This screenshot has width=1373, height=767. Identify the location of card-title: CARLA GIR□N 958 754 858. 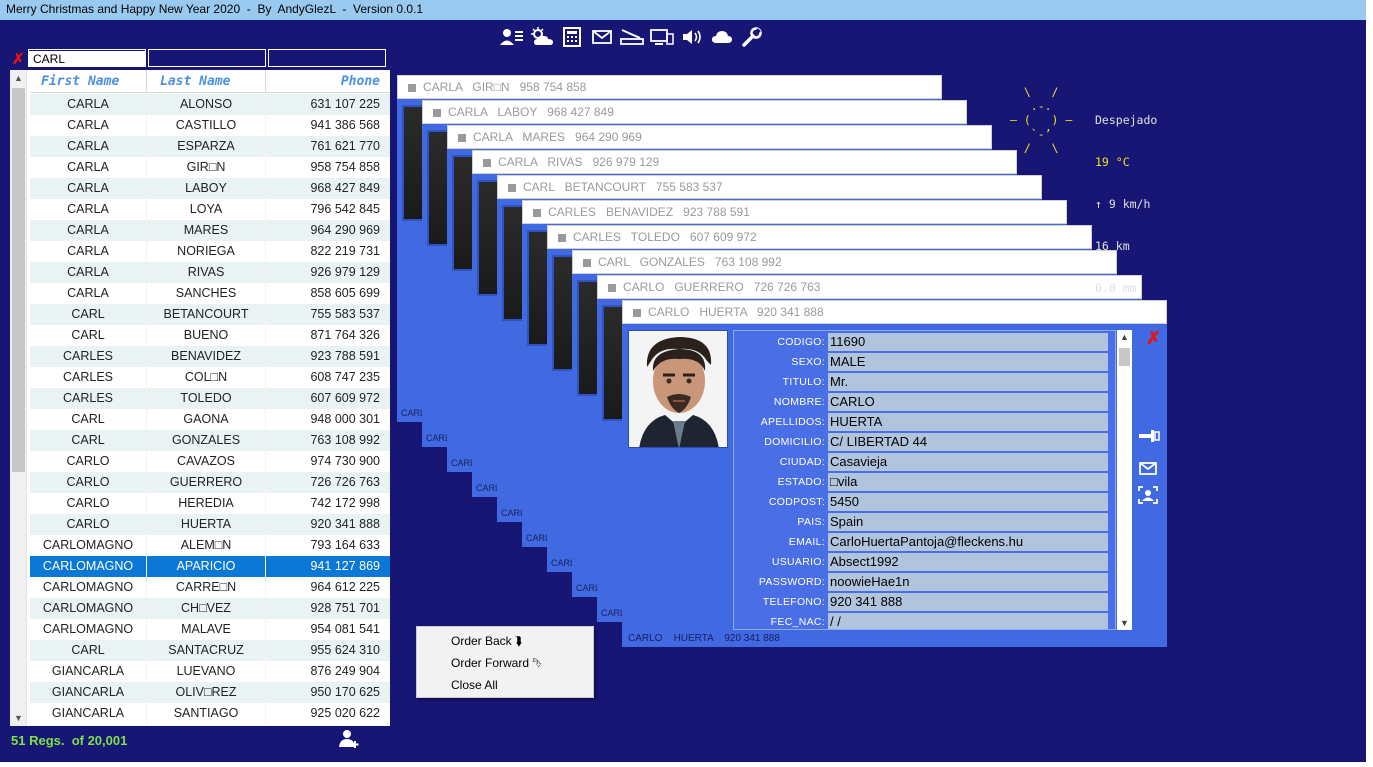
(669, 87).